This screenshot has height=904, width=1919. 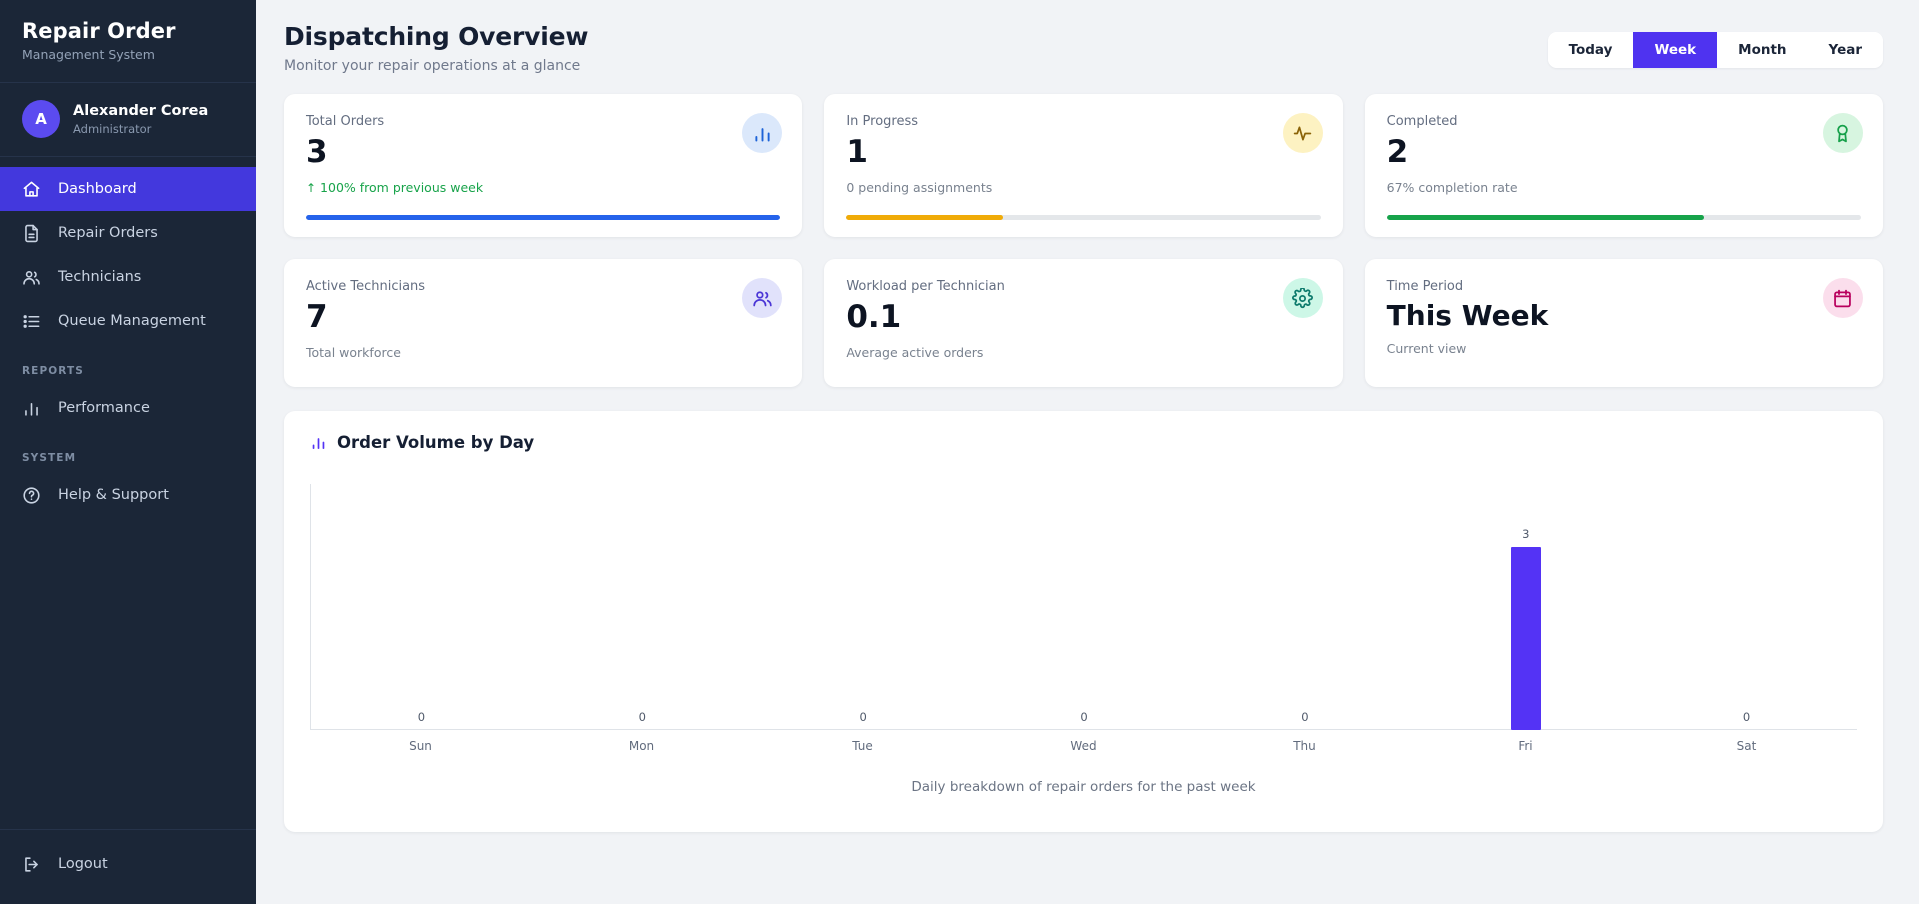 What do you see at coordinates (99, 31) in the screenshot?
I see `brand-title: Repair Order` at bounding box center [99, 31].